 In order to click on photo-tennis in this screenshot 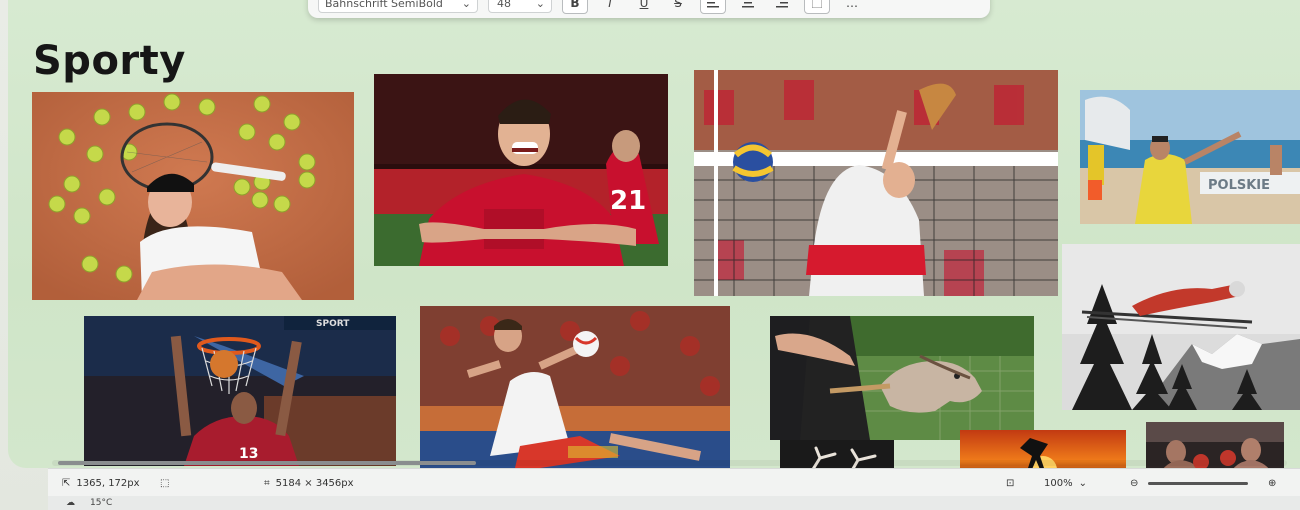, I will do `click(193, 196)`.